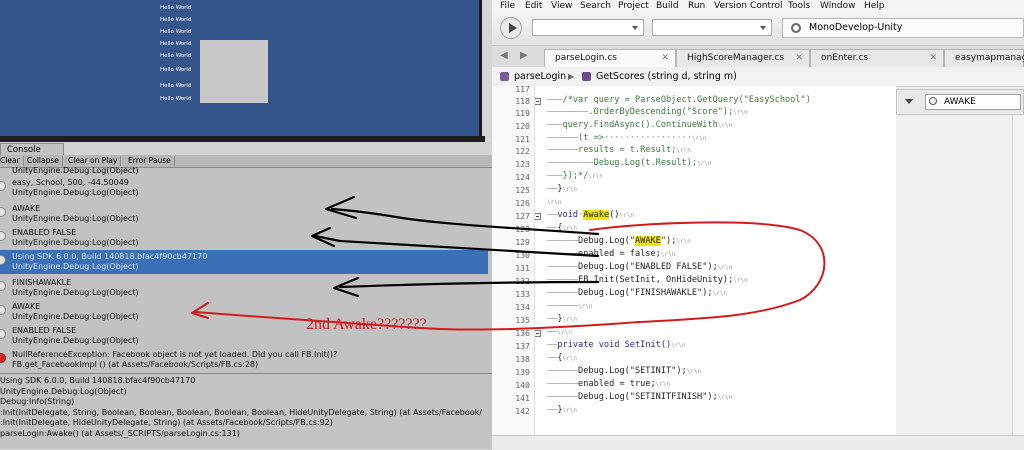 The height and width of the screenshot is (450, 1024). I want to click on red-arrowhead, so click(200, 310).